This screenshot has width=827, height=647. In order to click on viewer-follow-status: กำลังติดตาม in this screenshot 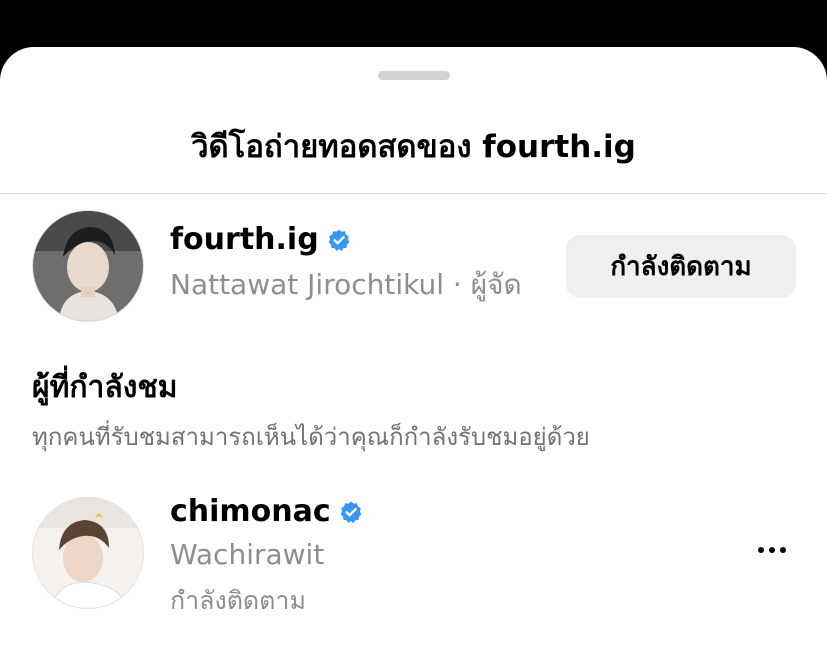, I will do `click(238, 600)`.